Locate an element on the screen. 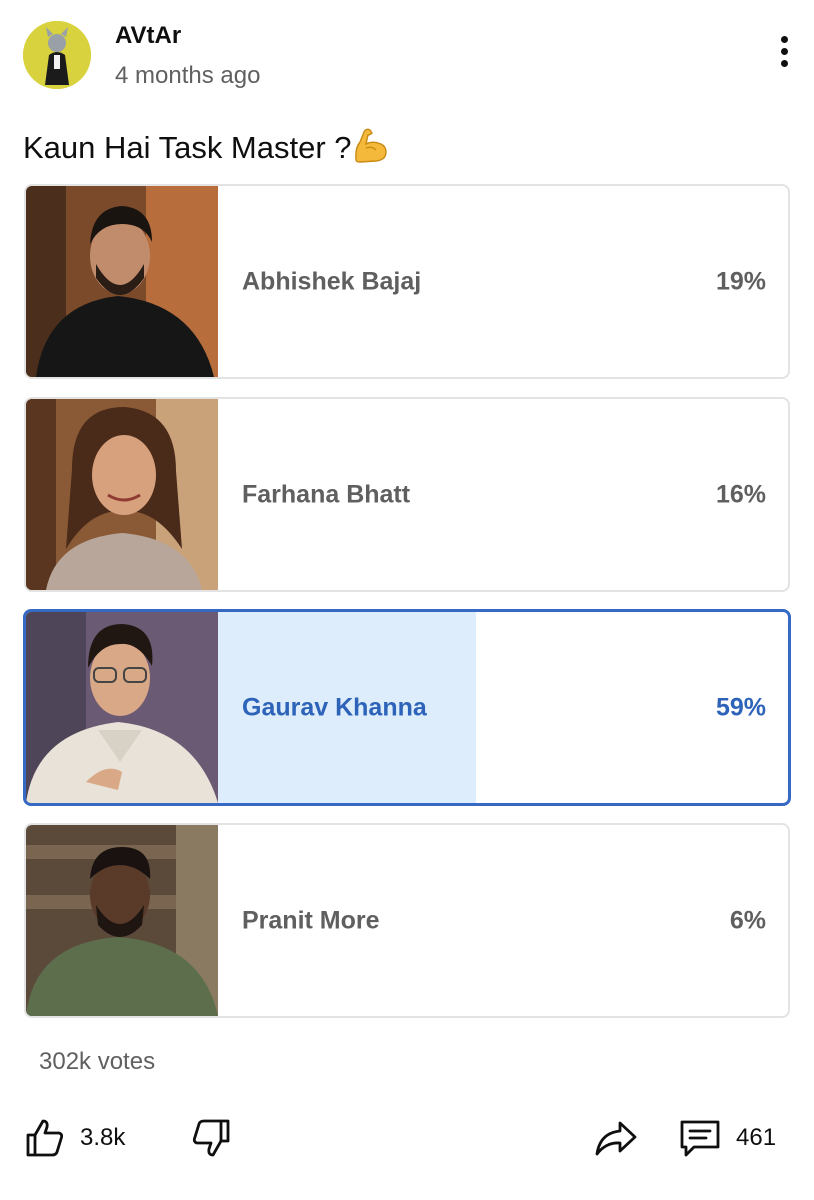 This screenshot has height=1200, width=814. author-name: AVtAr is located at coordinates (148, 36).